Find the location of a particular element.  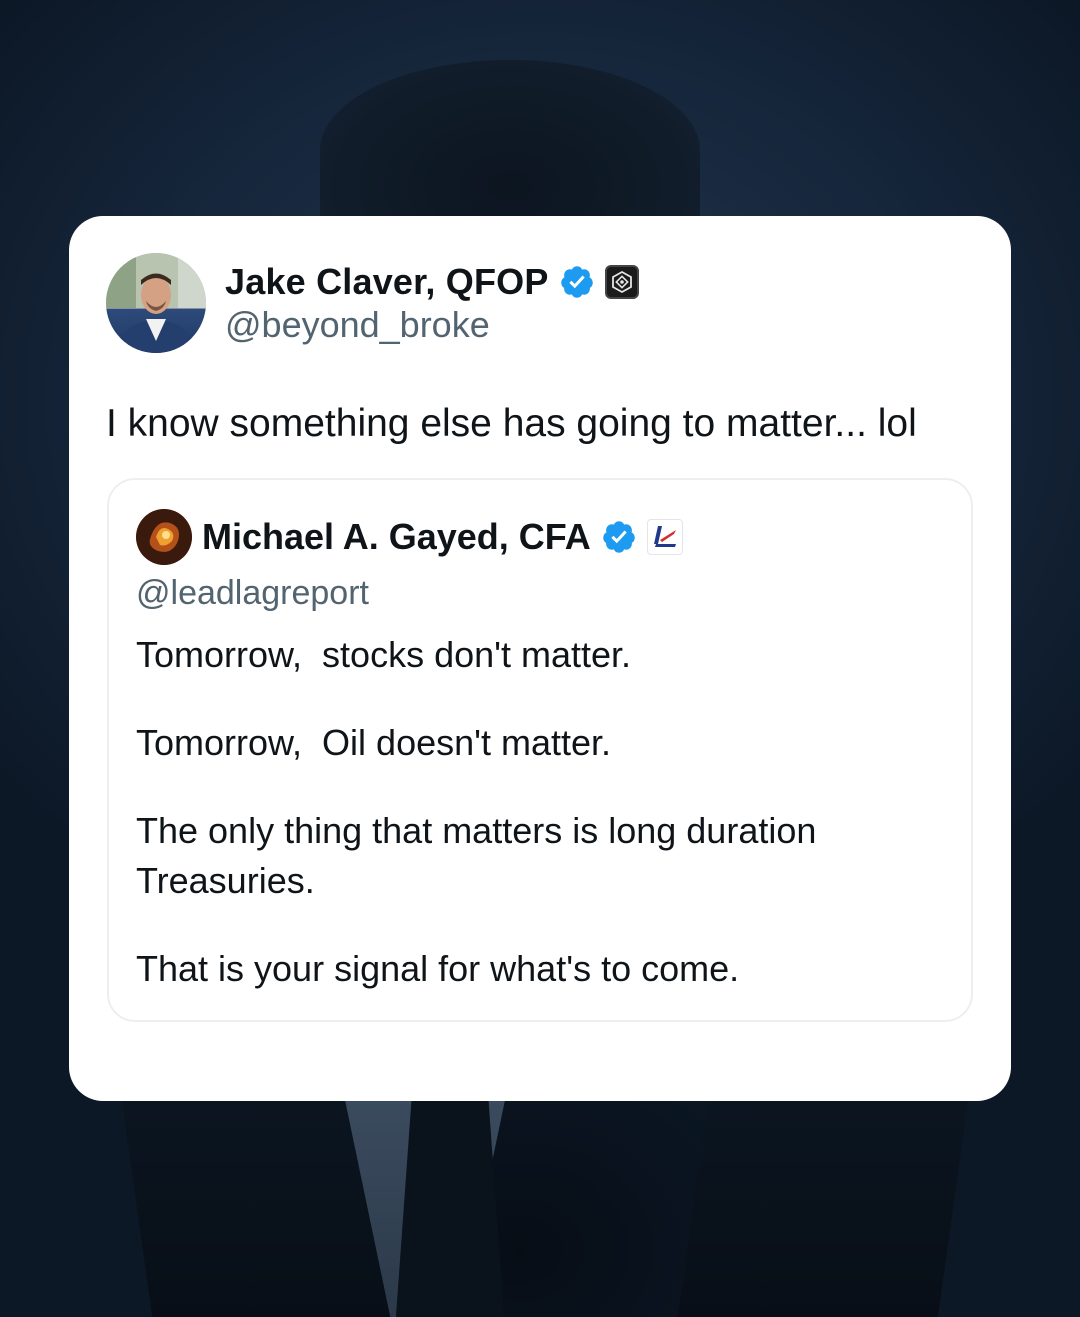

quoted-paragraph: Tomorrow, Oil doesn't matter. is located at coordinates (374, 742).